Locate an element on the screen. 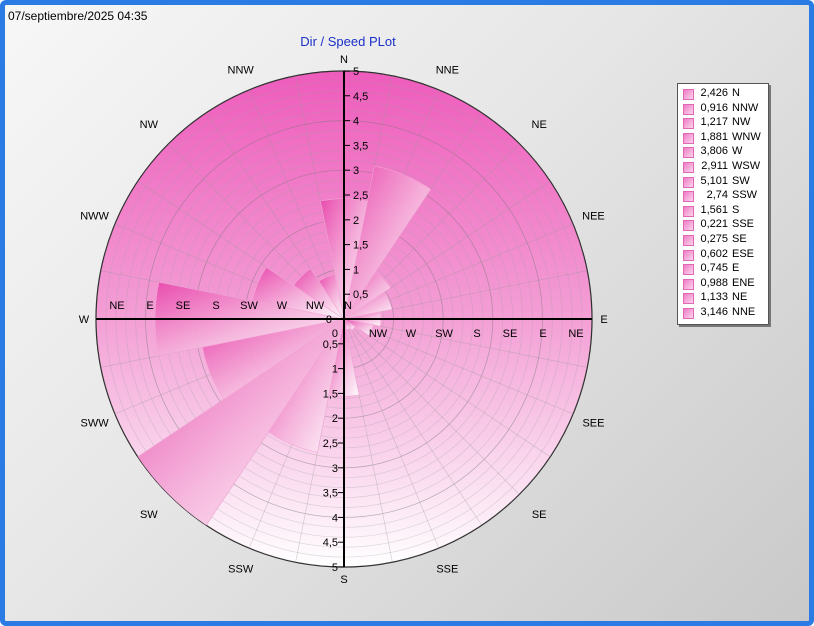  tick-label-down: 1 is located at coordinates (335, 370).